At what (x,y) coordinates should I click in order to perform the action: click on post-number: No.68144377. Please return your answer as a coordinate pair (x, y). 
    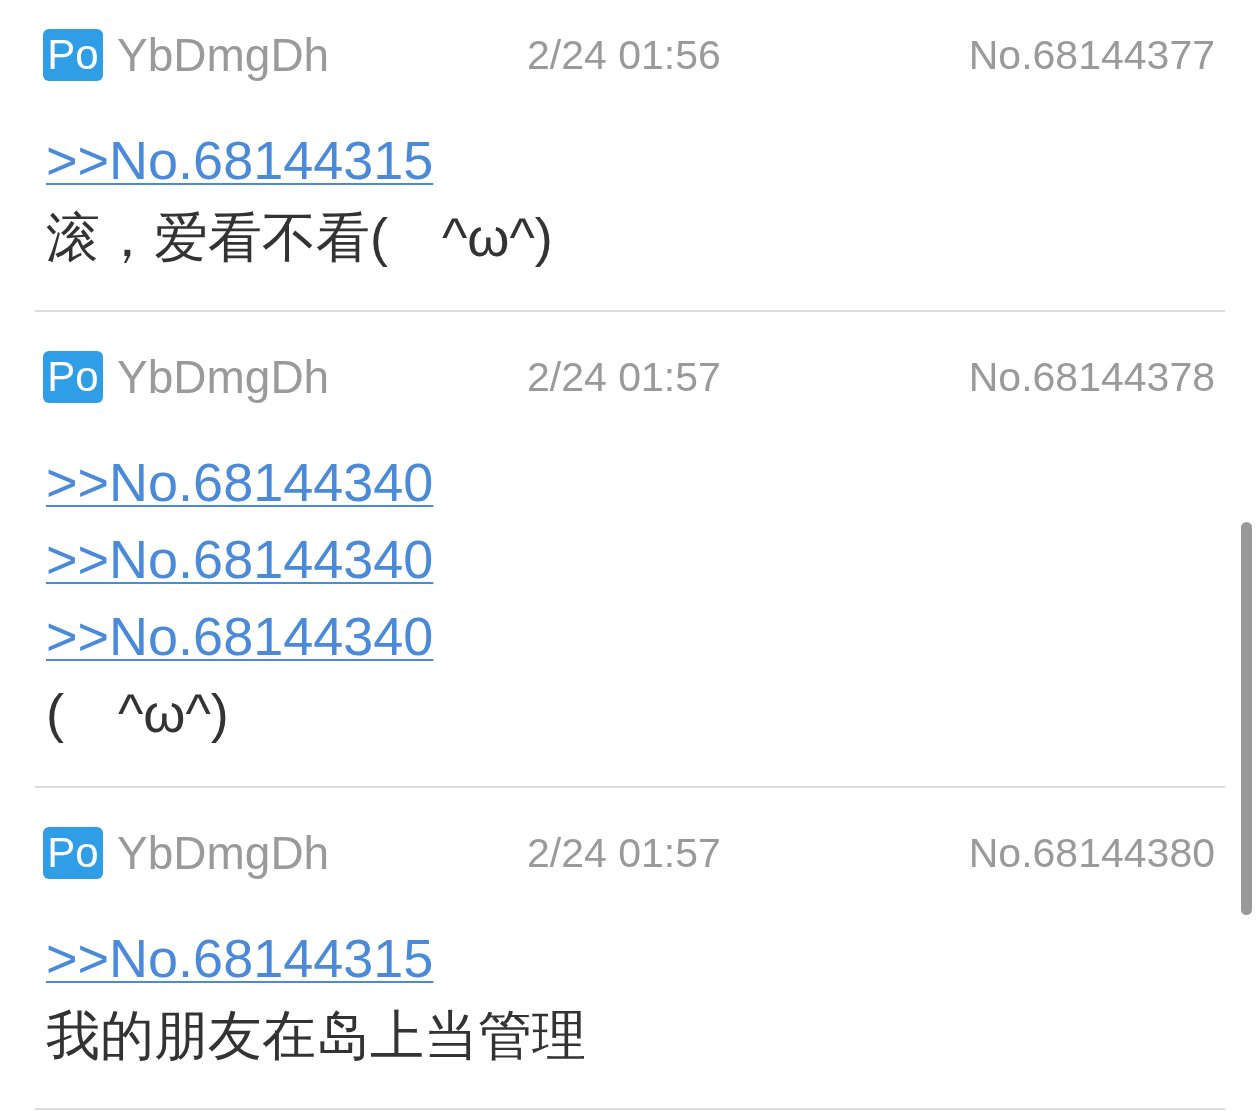
    Looking at the image, I should click on (1091, 55).